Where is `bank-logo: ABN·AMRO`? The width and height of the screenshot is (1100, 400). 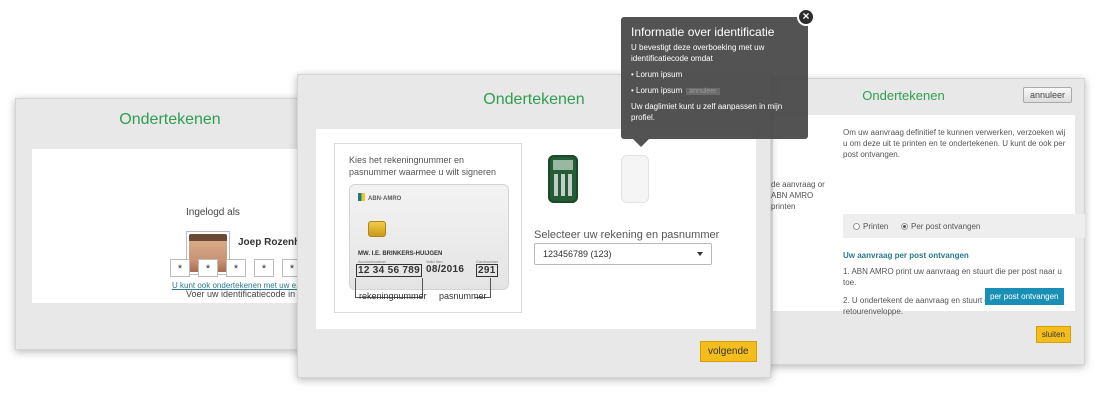 bank-logo: ABN·AMRO is located at coordinates (379, 197).